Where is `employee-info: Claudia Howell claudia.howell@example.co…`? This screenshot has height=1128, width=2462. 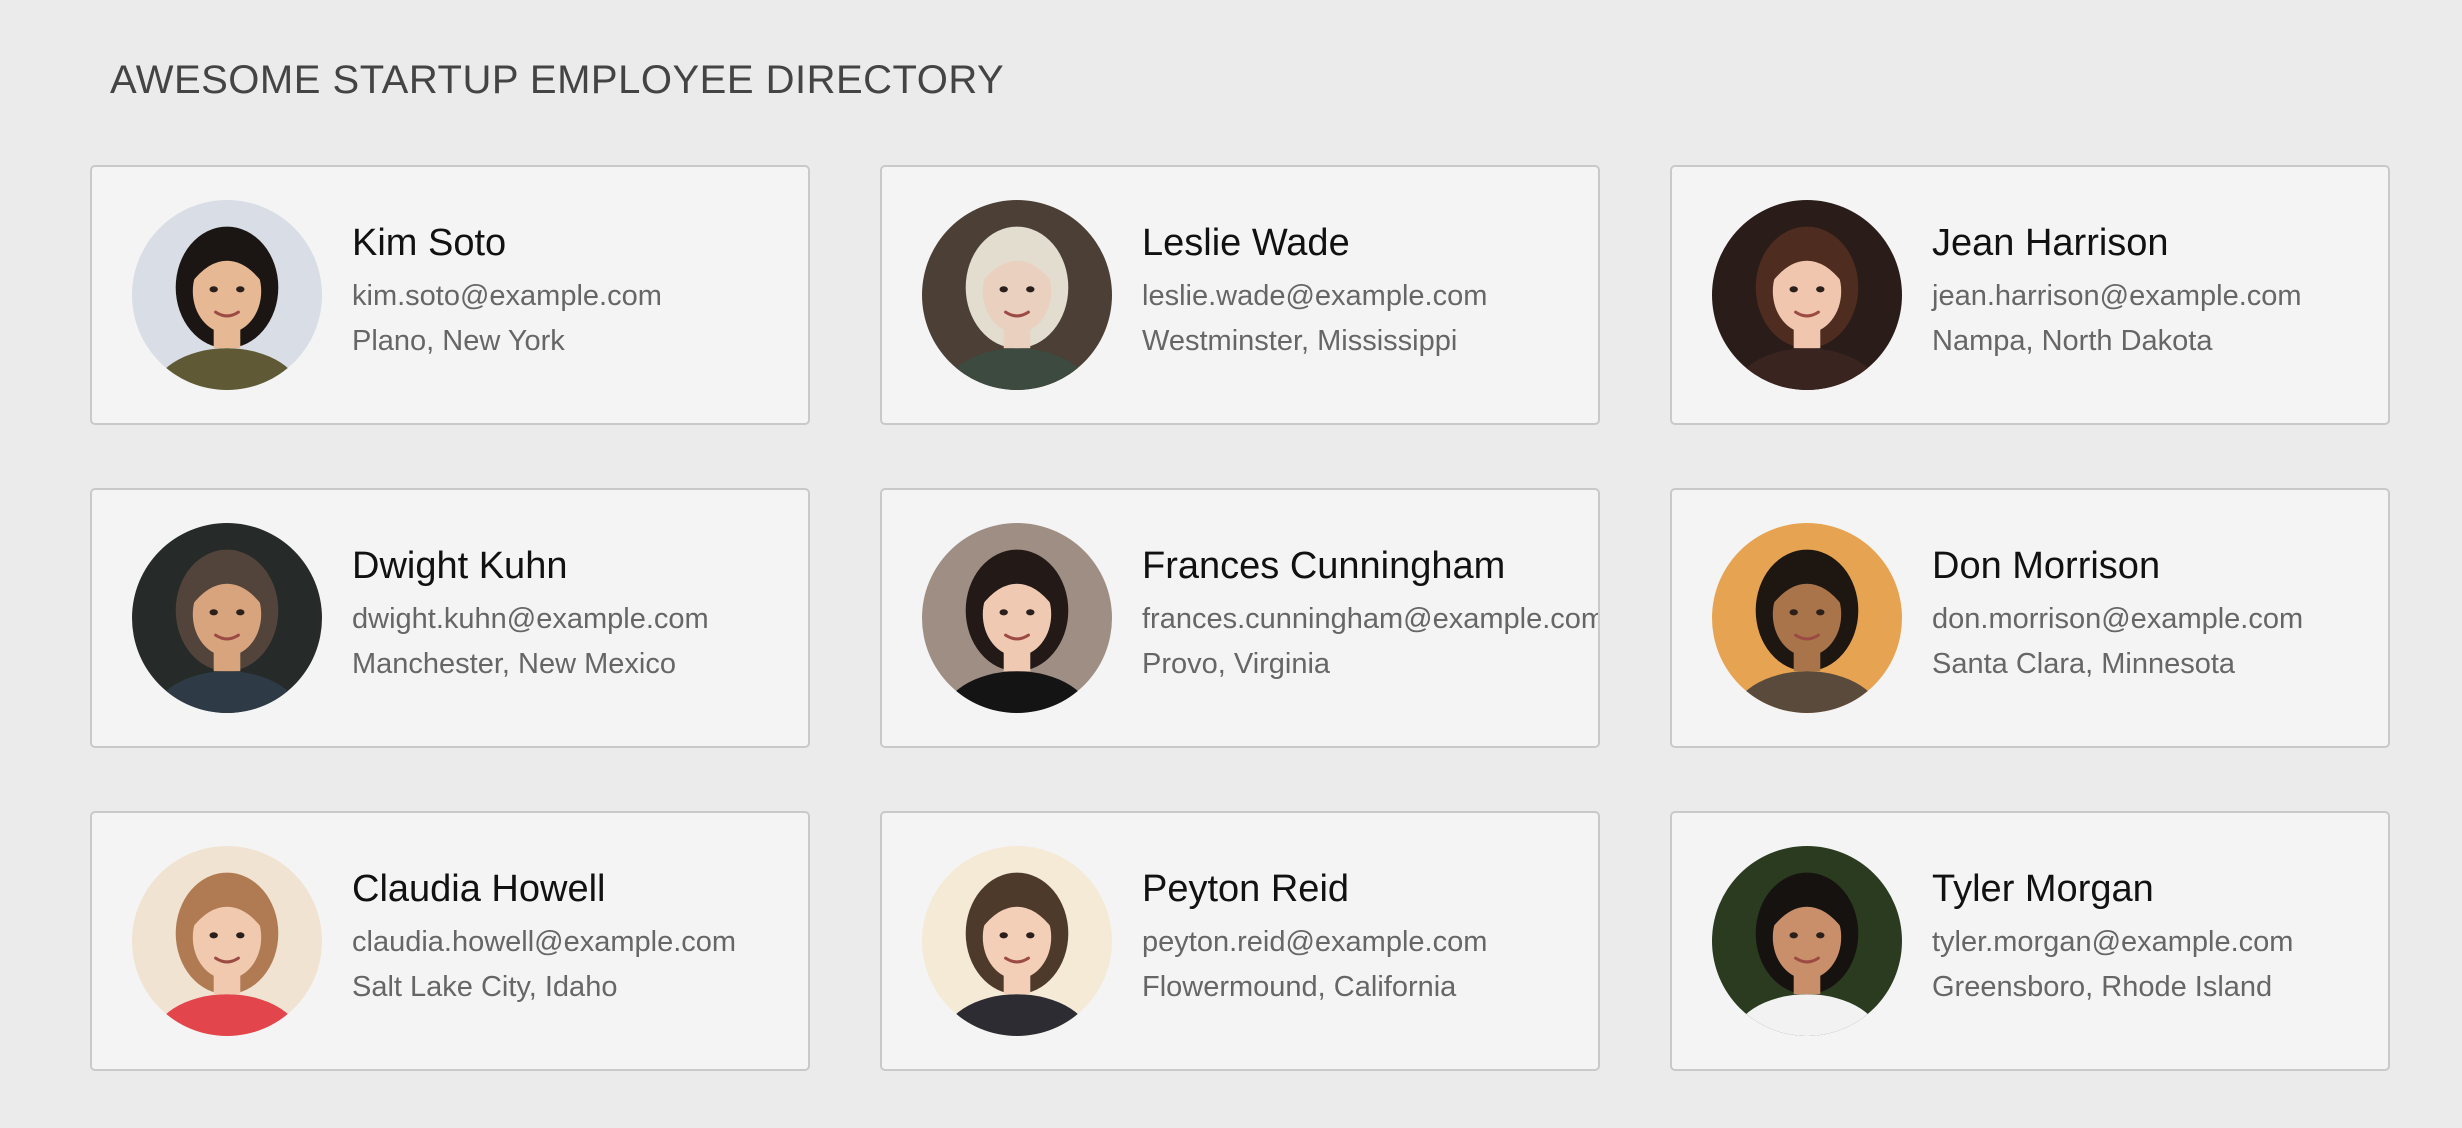 employee-info: Claudia Howell claudia.howell@example.co… is located at coordinates (544, 936).